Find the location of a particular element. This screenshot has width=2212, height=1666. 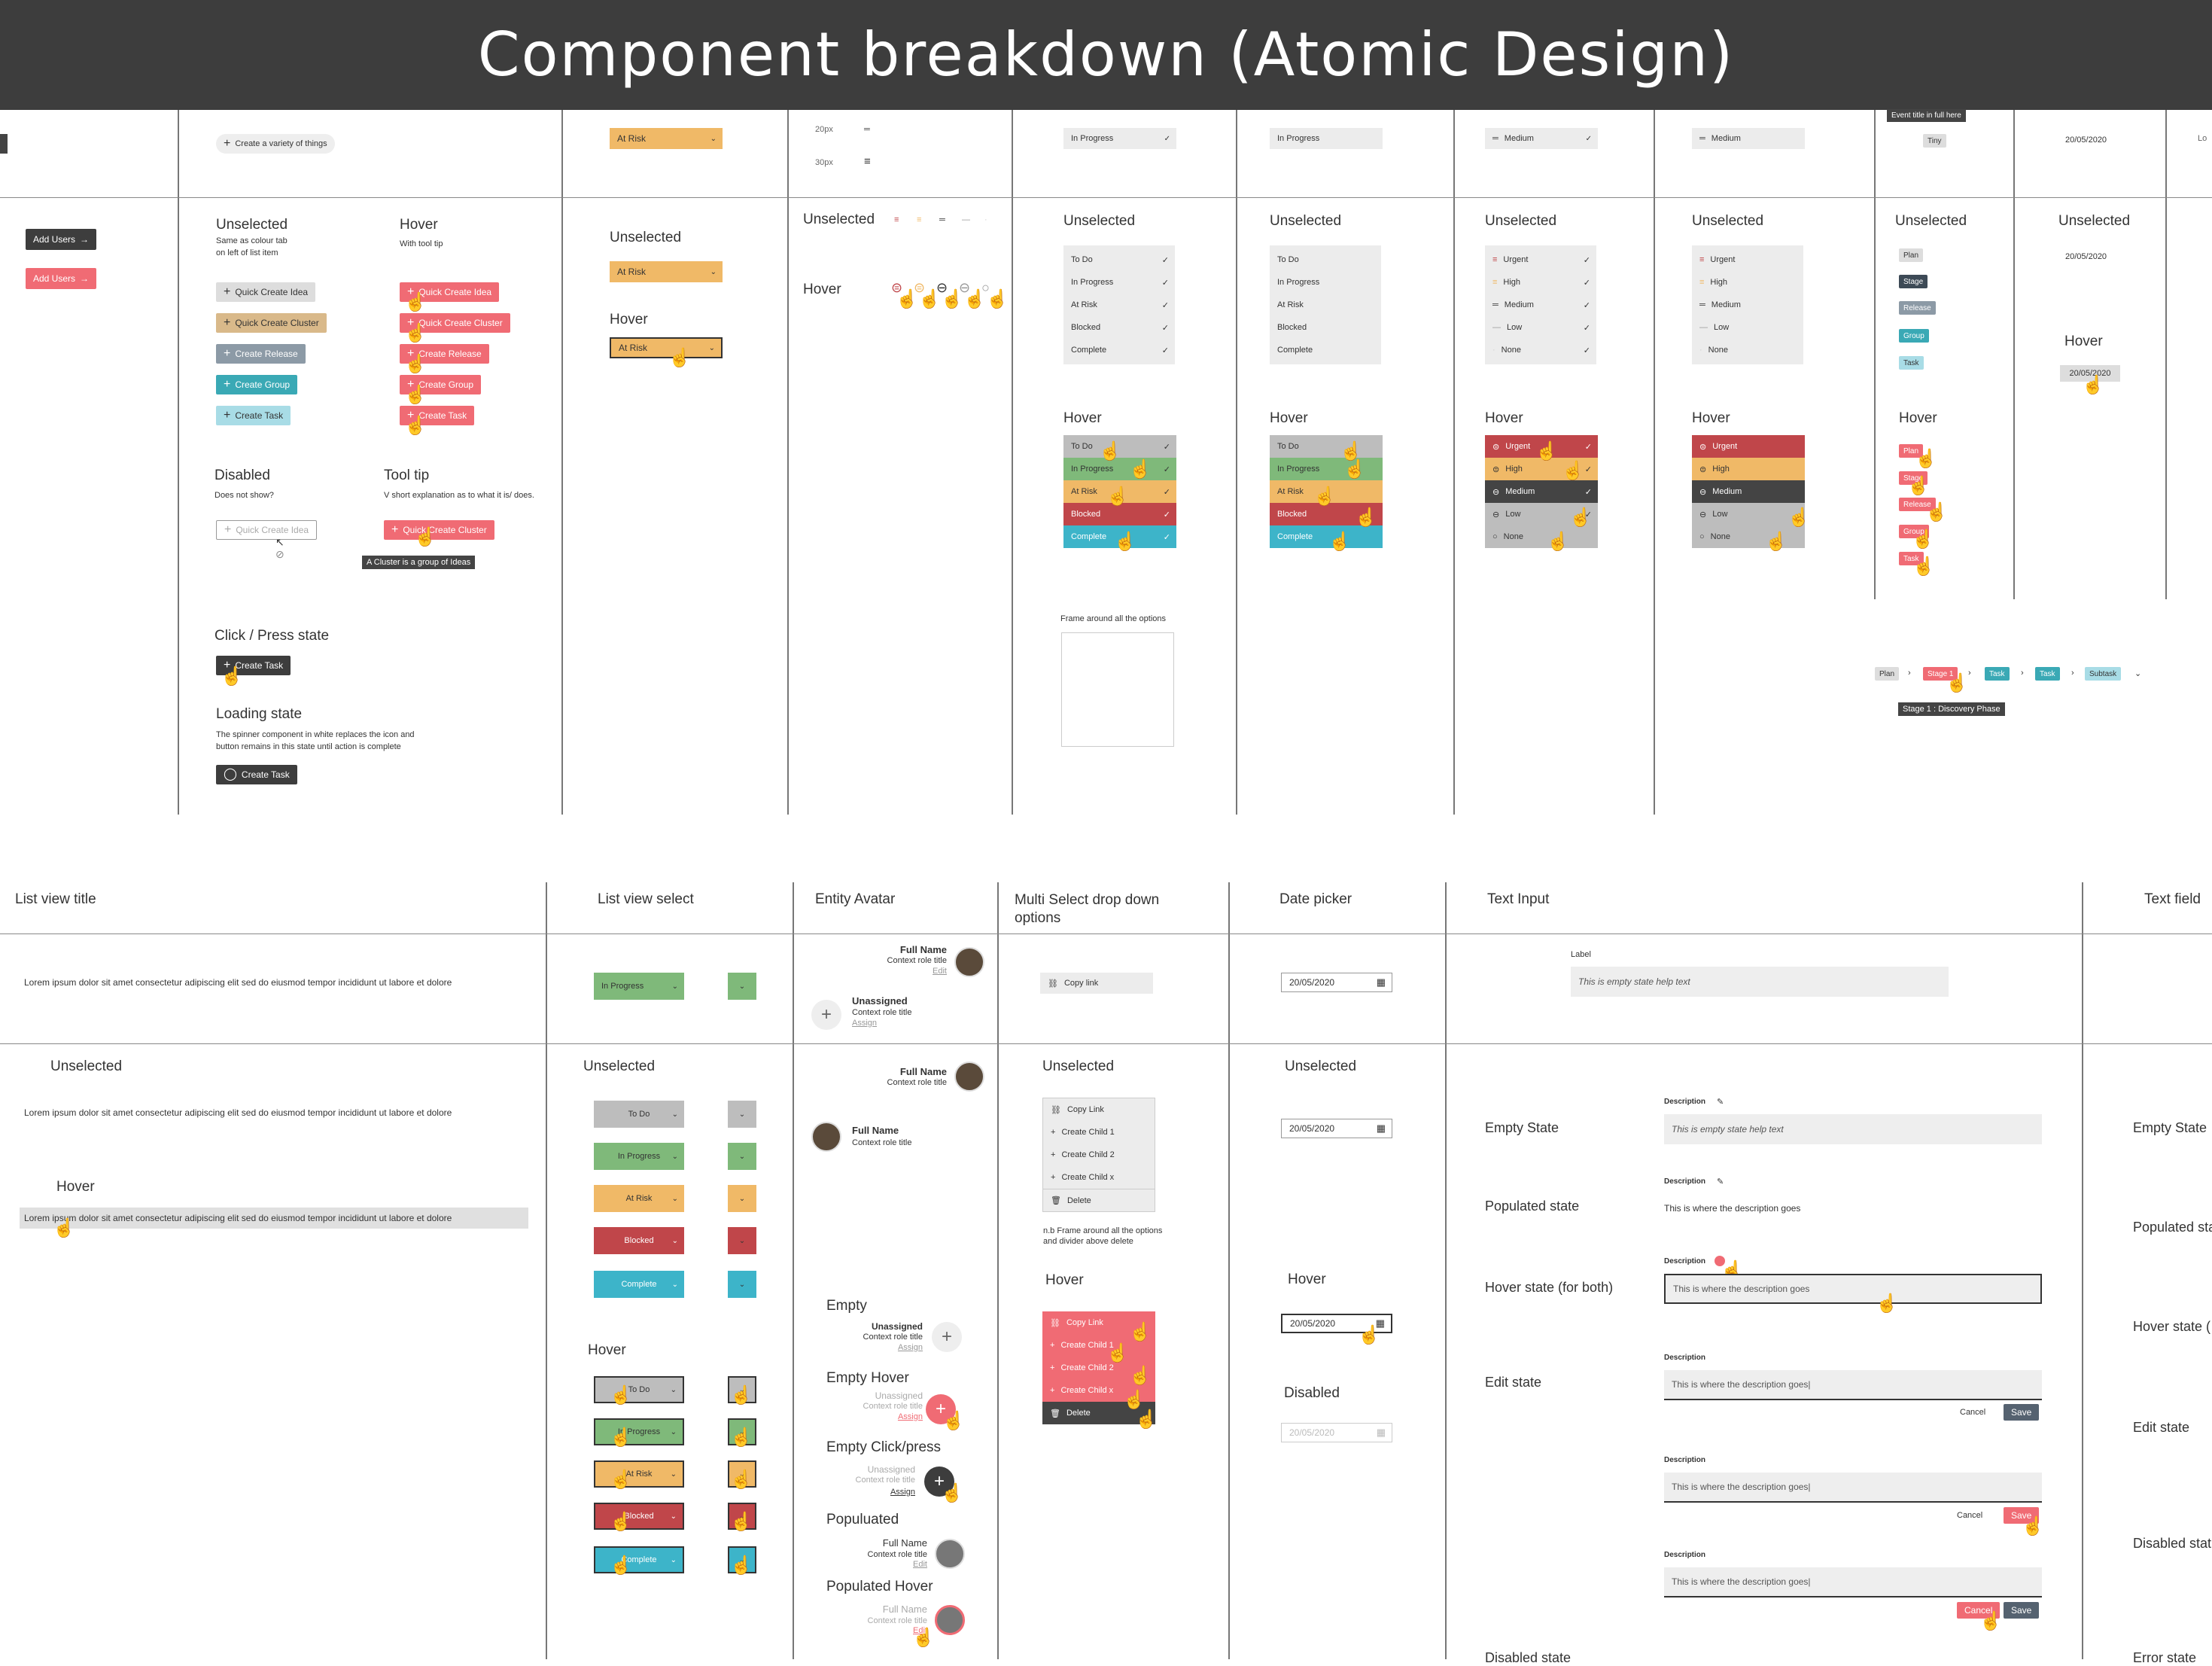

status-select: Blocked ⌄ is located at coordinates (639, 1241).